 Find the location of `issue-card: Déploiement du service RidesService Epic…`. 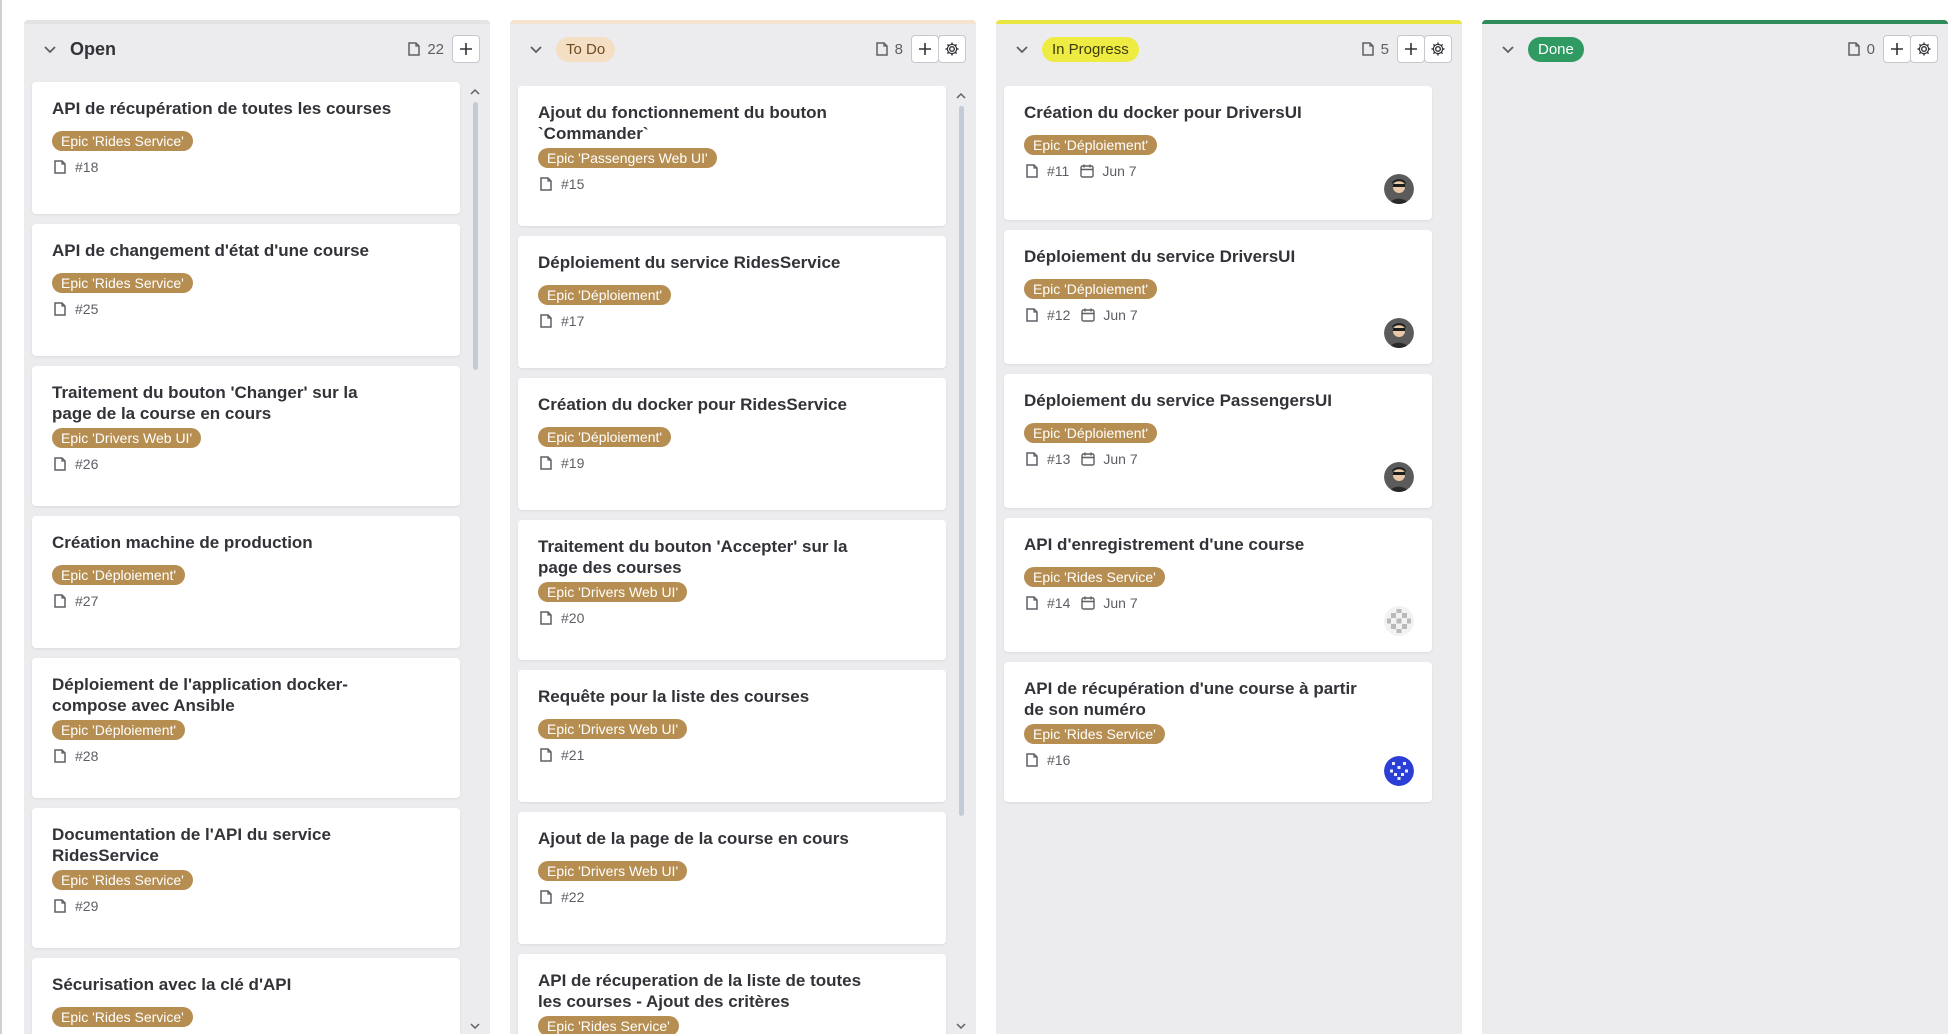

issue-card: Déploiement du service RidesService Epic… is located at coordinates (732, 302).